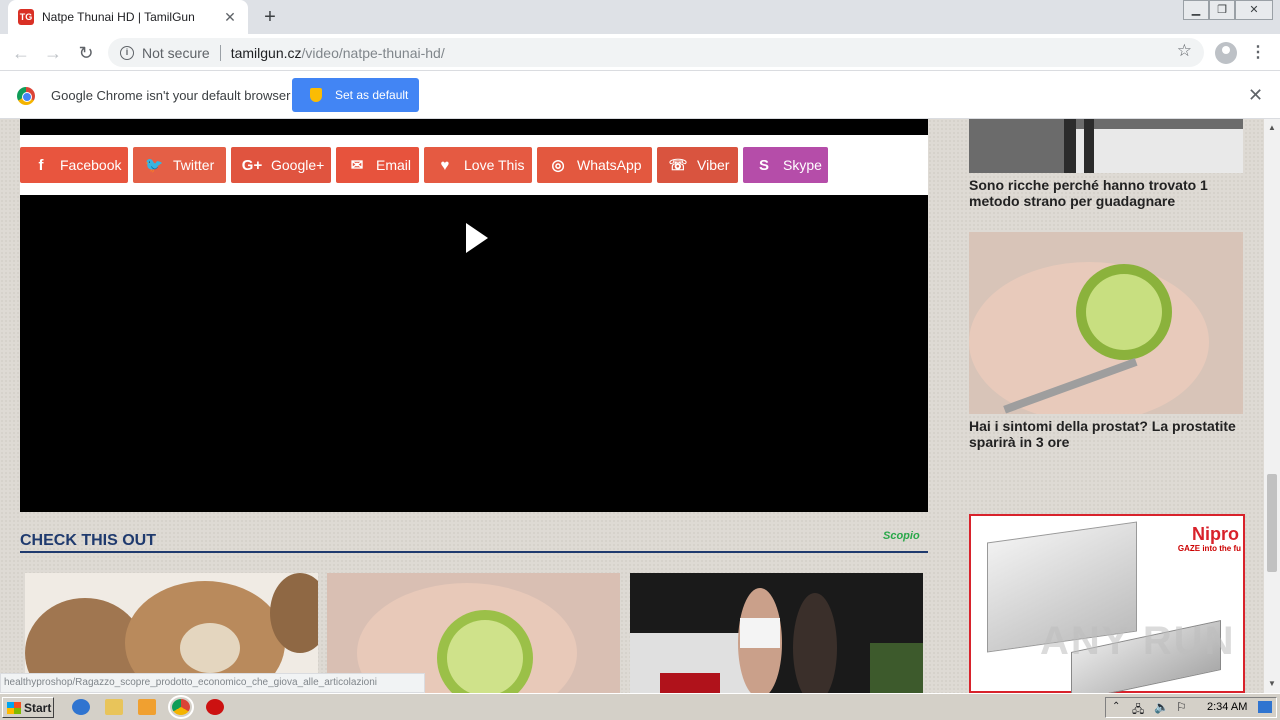 Image resolution: width=1280 pixels, height=720 pixels. I want to click on share-label: Google+, so click(298, 165).